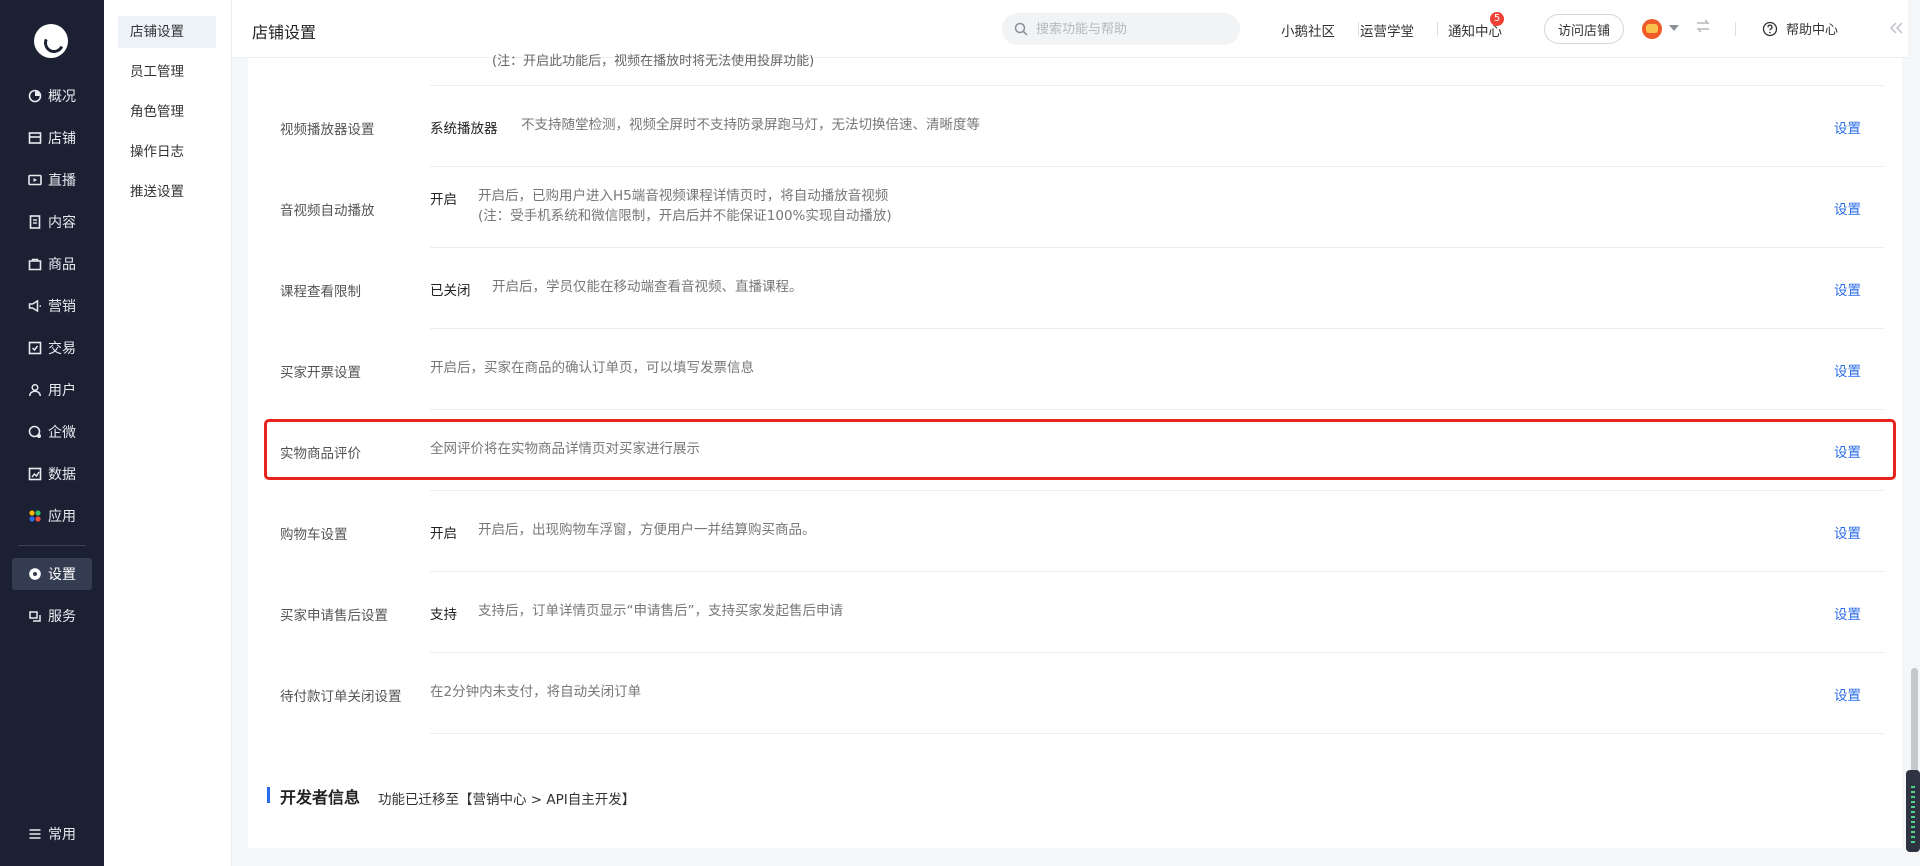 Image resolution: width=1920 pixels, height=866 pixels. Describe the element at coordinates (35, 222) in the screenshot. I see `content-icon` at that location.